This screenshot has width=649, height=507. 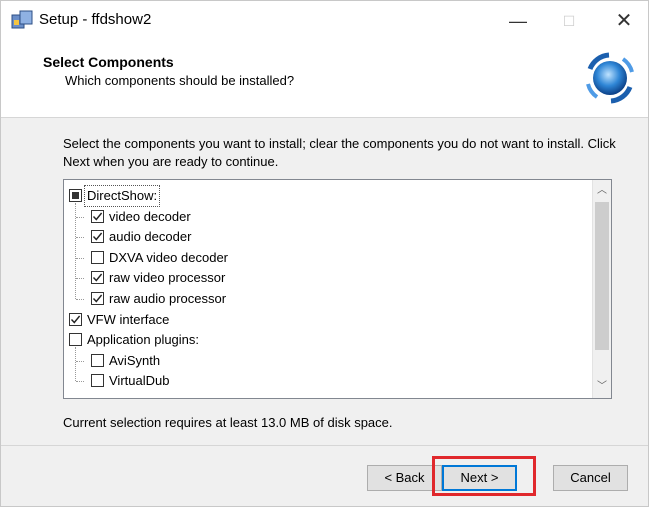 What do you see at coordinates (602, 387) in the screenshot?
I see `scroll-down-icon: ﹀` at bounding box center [602, 387].